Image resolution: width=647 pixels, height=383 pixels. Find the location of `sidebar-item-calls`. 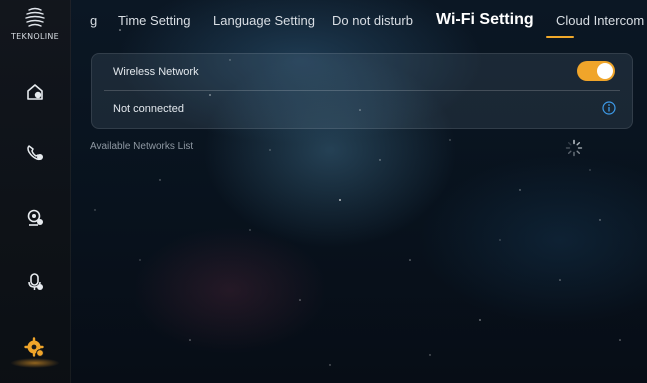

sidebar-item-calls is located at coordinates (35, 153).